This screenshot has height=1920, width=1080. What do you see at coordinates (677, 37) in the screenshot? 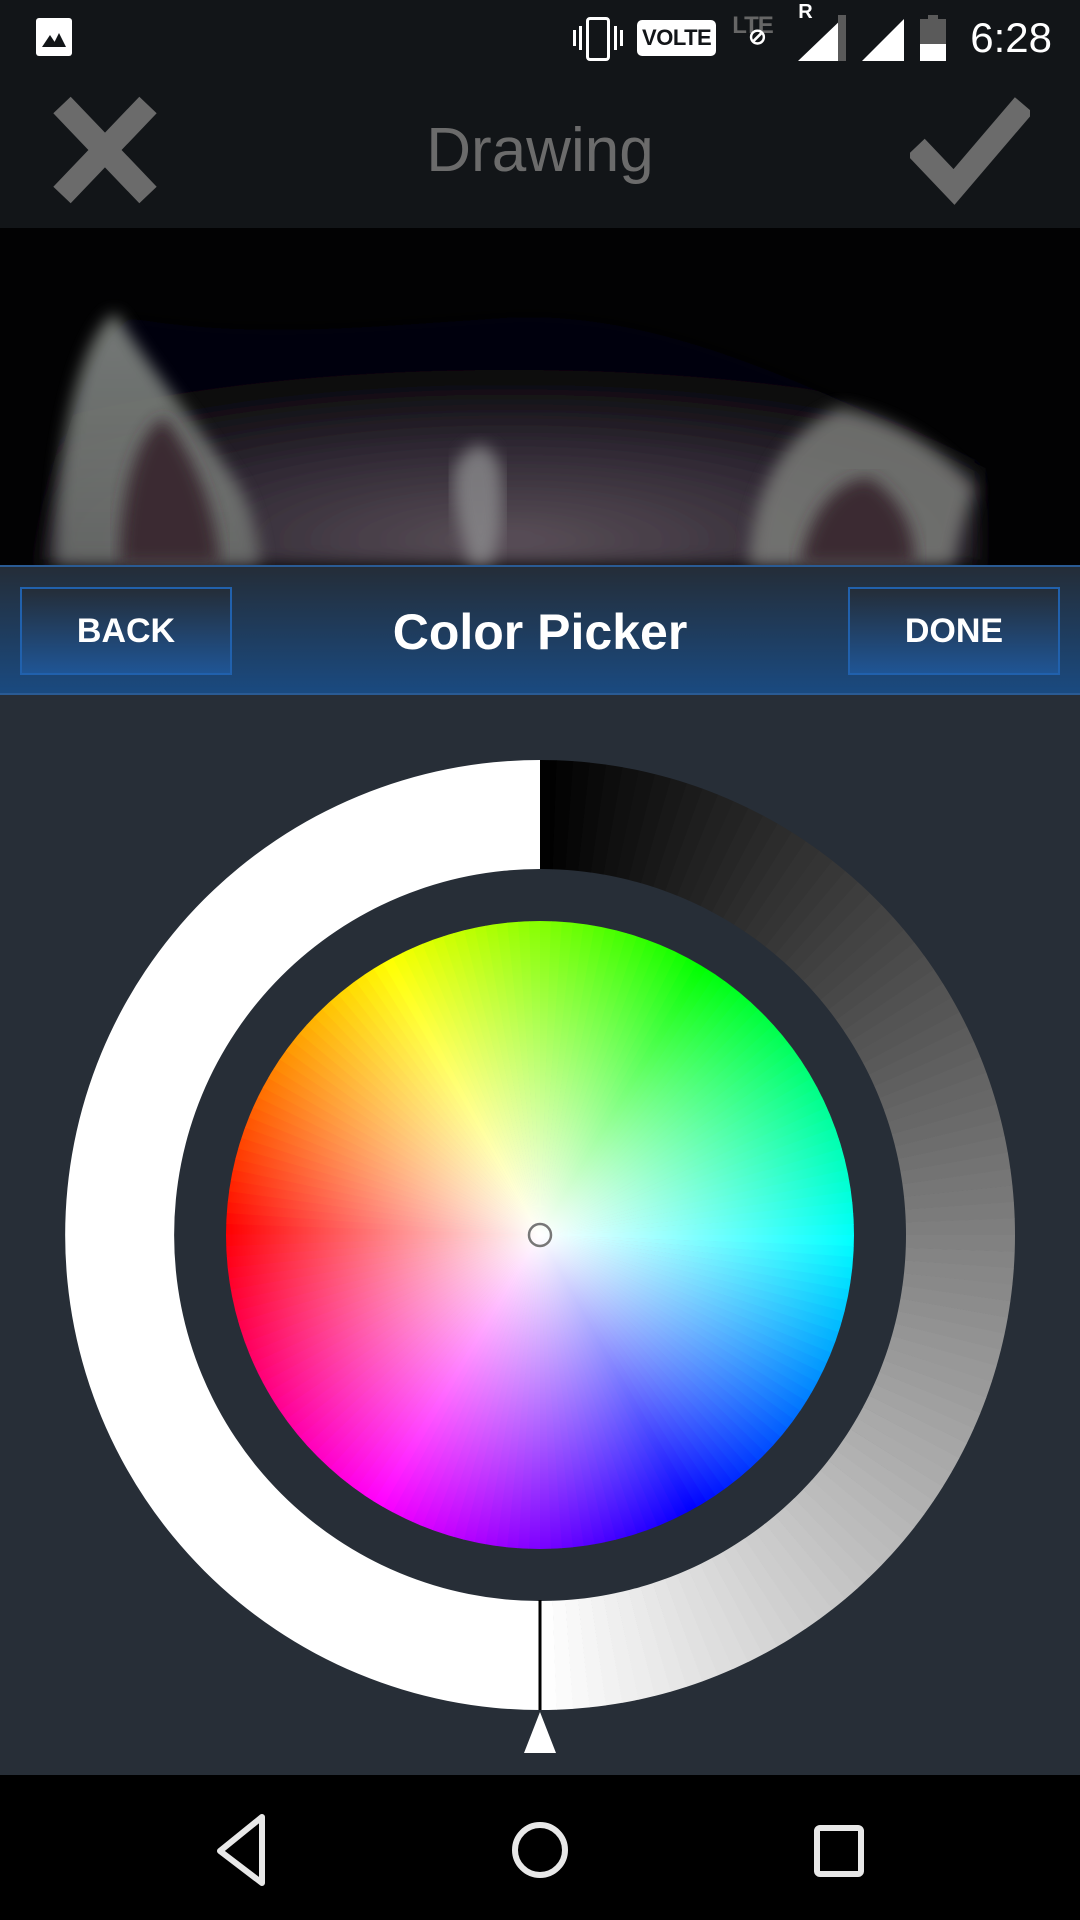
I see `volte-icon: VOLTE` at bounding box center [677, 37].